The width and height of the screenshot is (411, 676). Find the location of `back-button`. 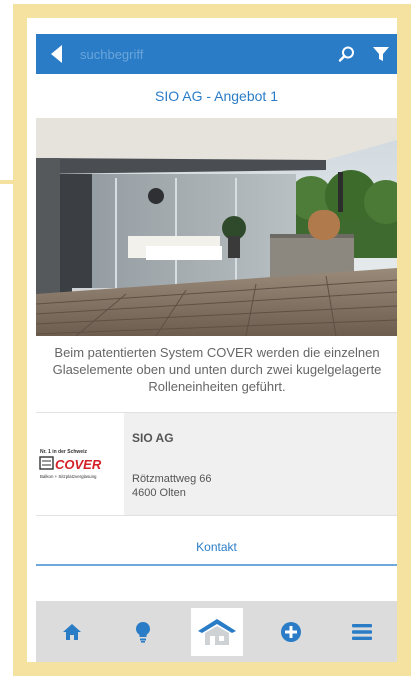

back-button is located at coordinates (56, 54).